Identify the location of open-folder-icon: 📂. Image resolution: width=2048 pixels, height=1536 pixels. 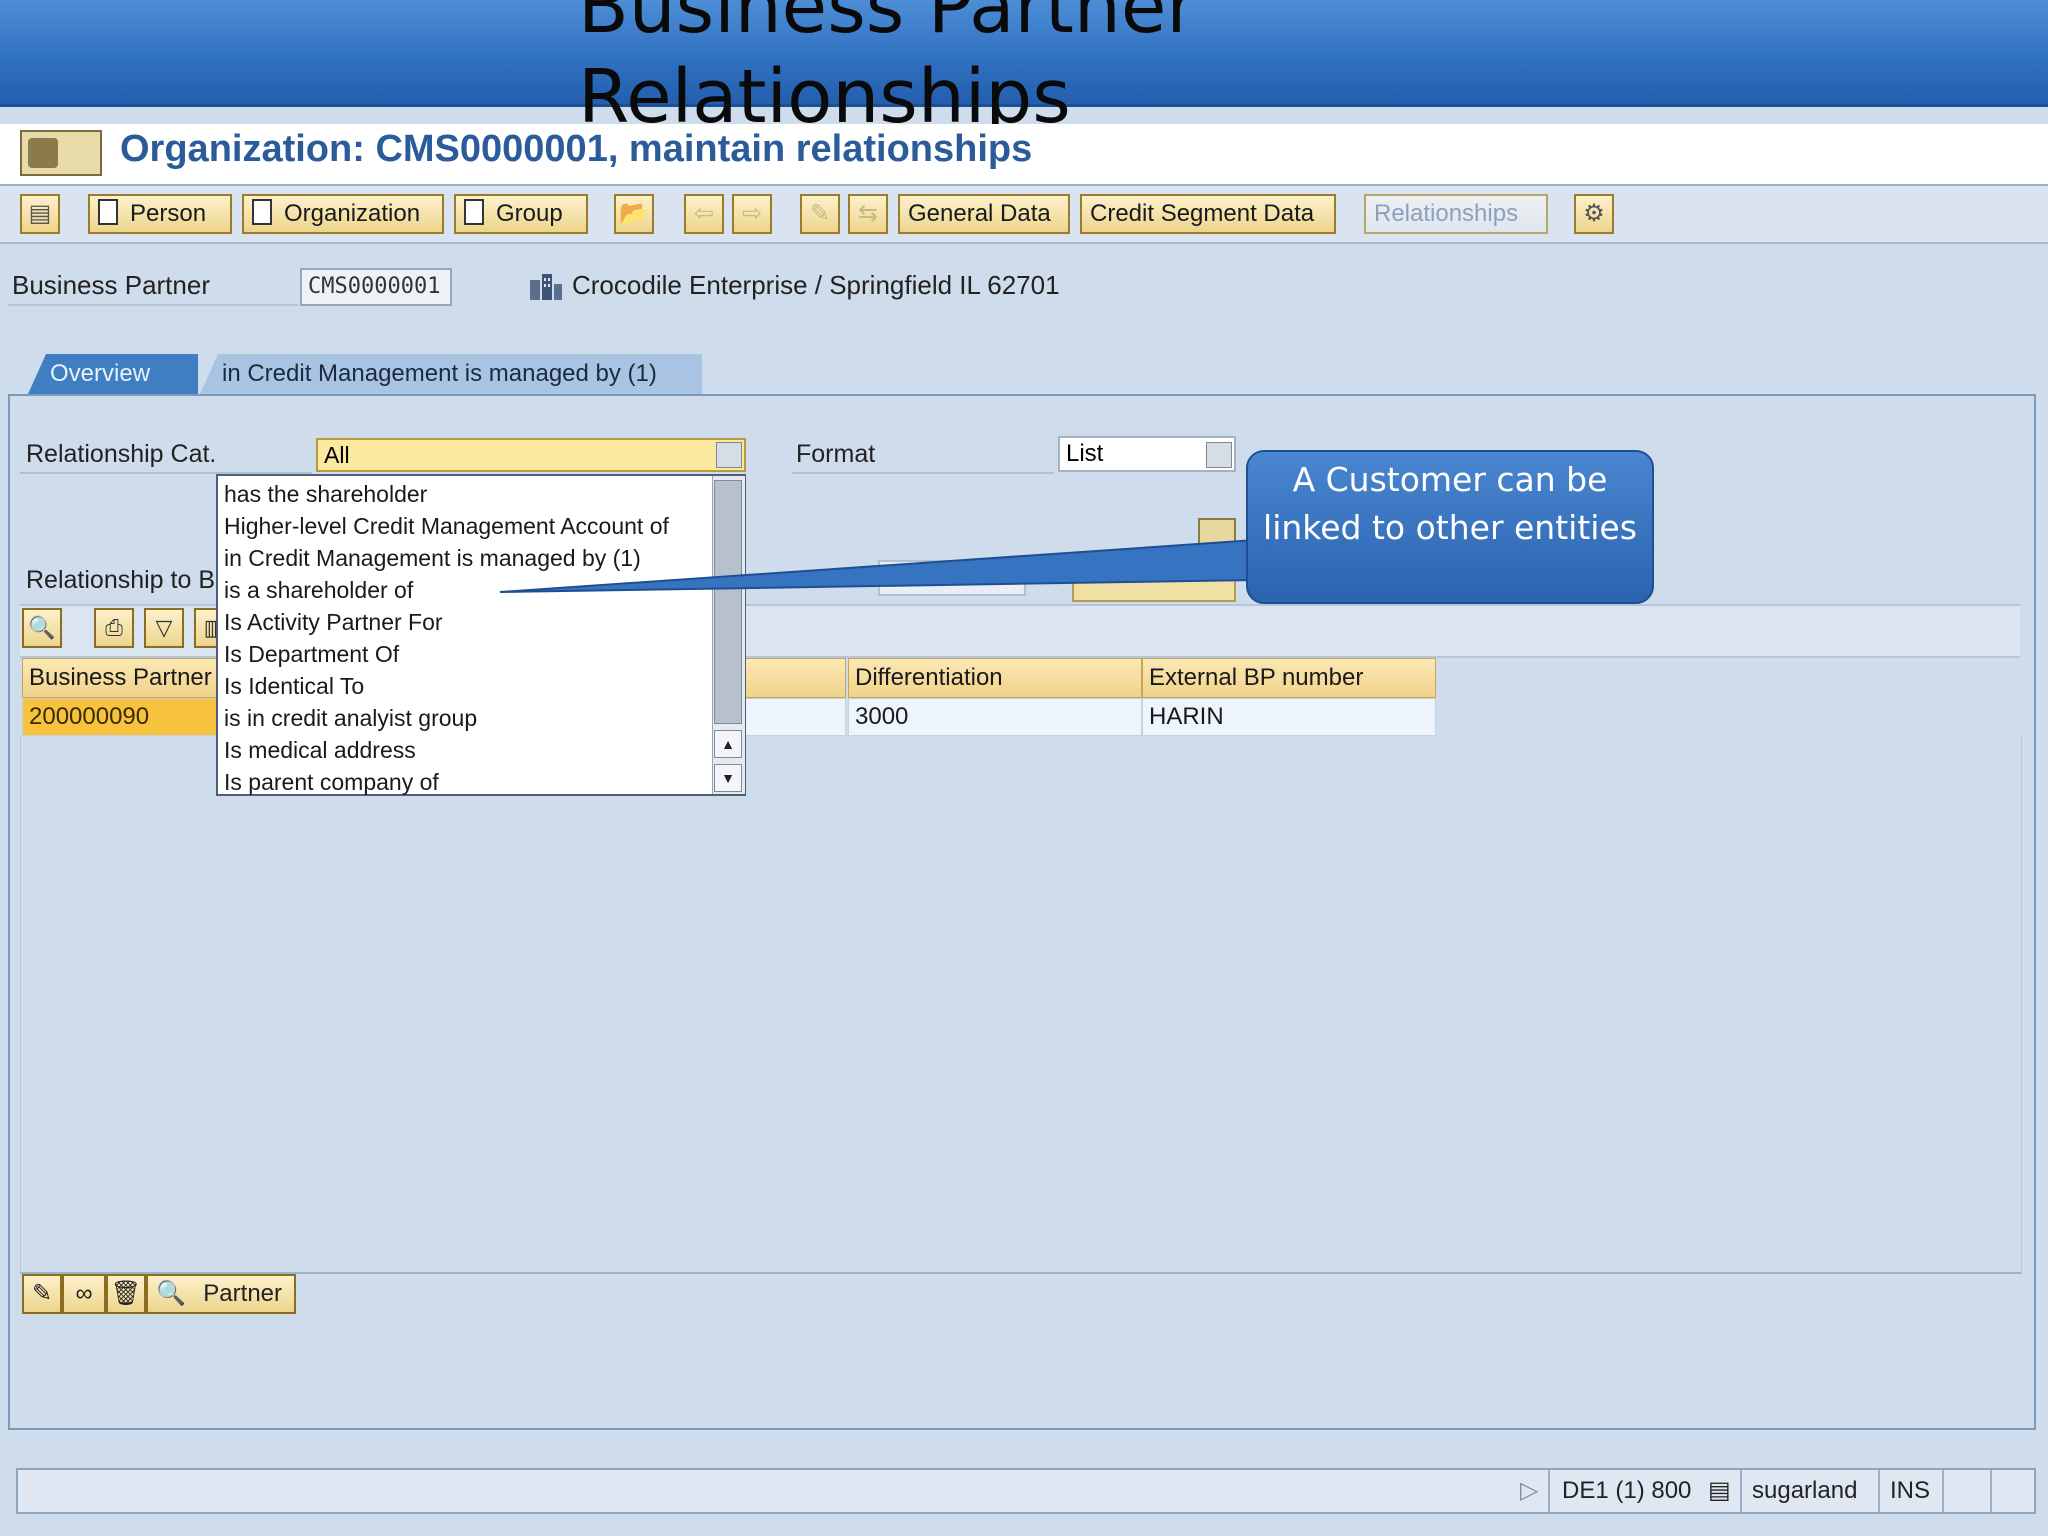
(634, 214).